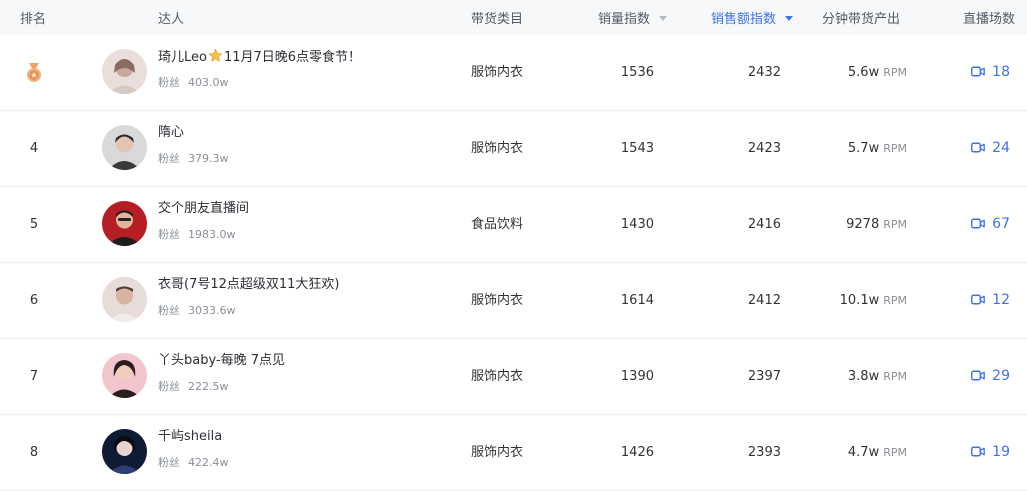 The width and height of the screenshot is (1027, 491). I want to click on streamer-name: 琦儿Leo 11月7日晚6点零食节！, so click(259, 57).